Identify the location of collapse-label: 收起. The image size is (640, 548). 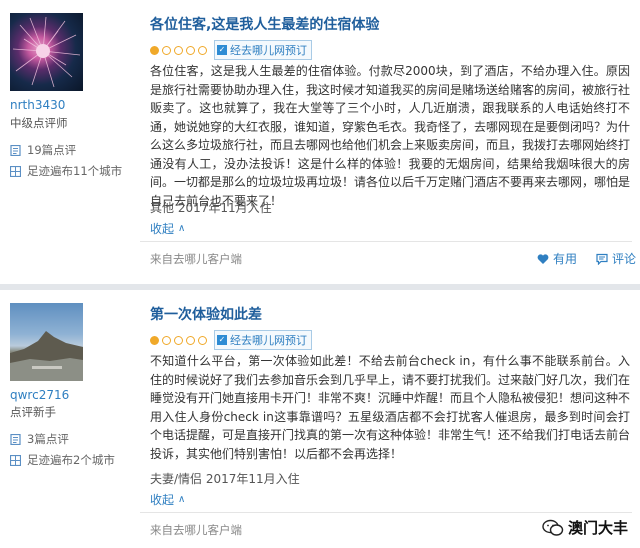
(162, 500).